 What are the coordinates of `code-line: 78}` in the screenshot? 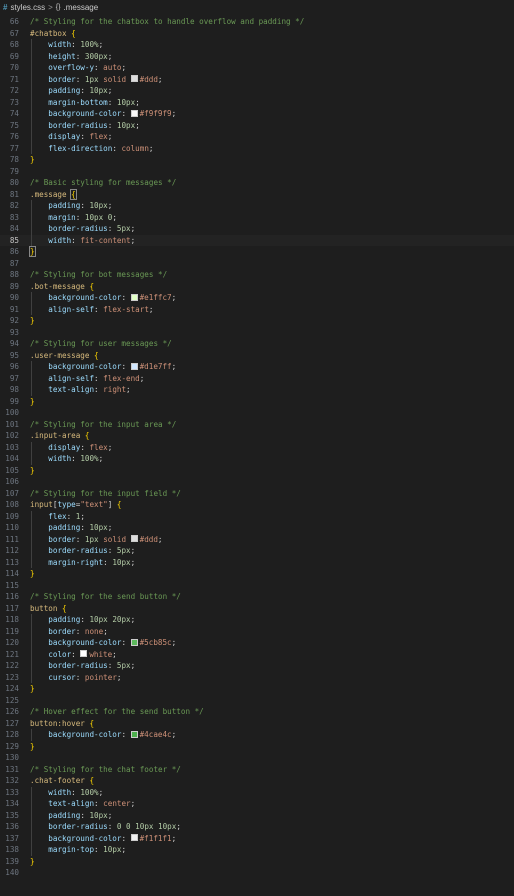 It's located at (257, 160).